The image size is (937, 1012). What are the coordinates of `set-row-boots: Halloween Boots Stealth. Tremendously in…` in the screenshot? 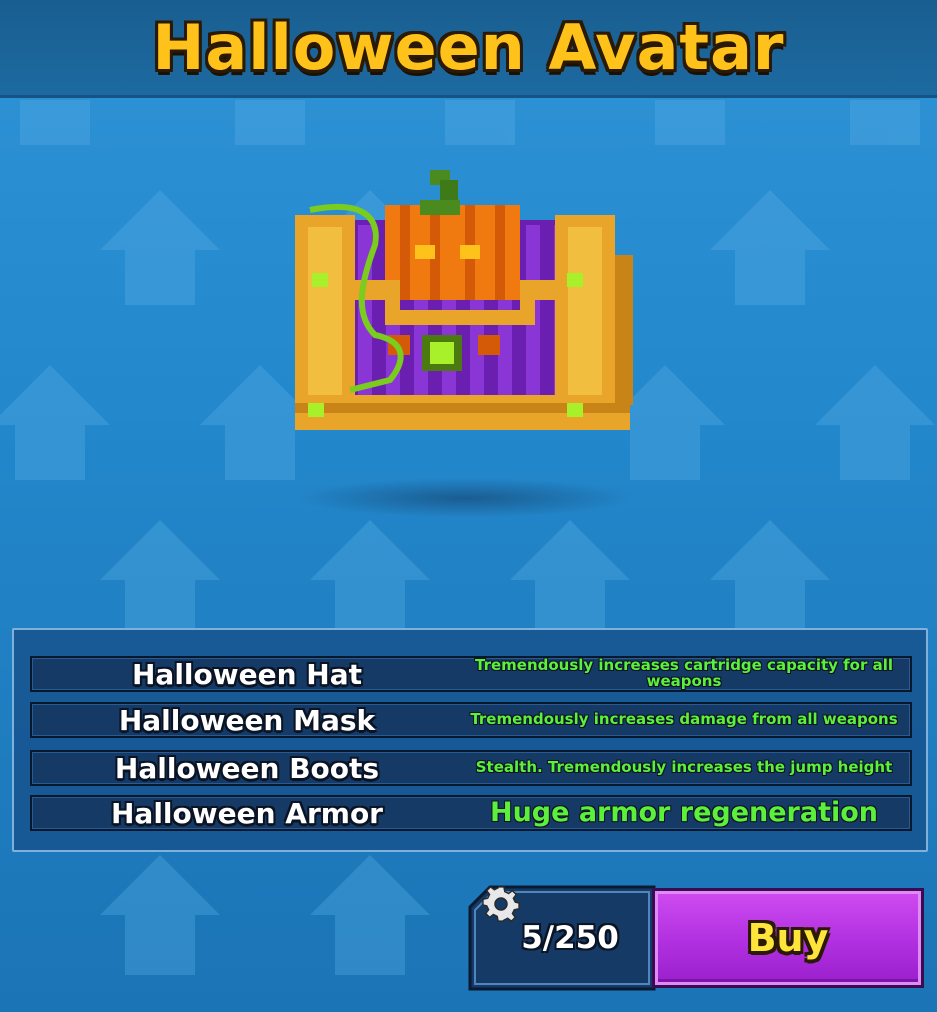 It's located at (471, 768).